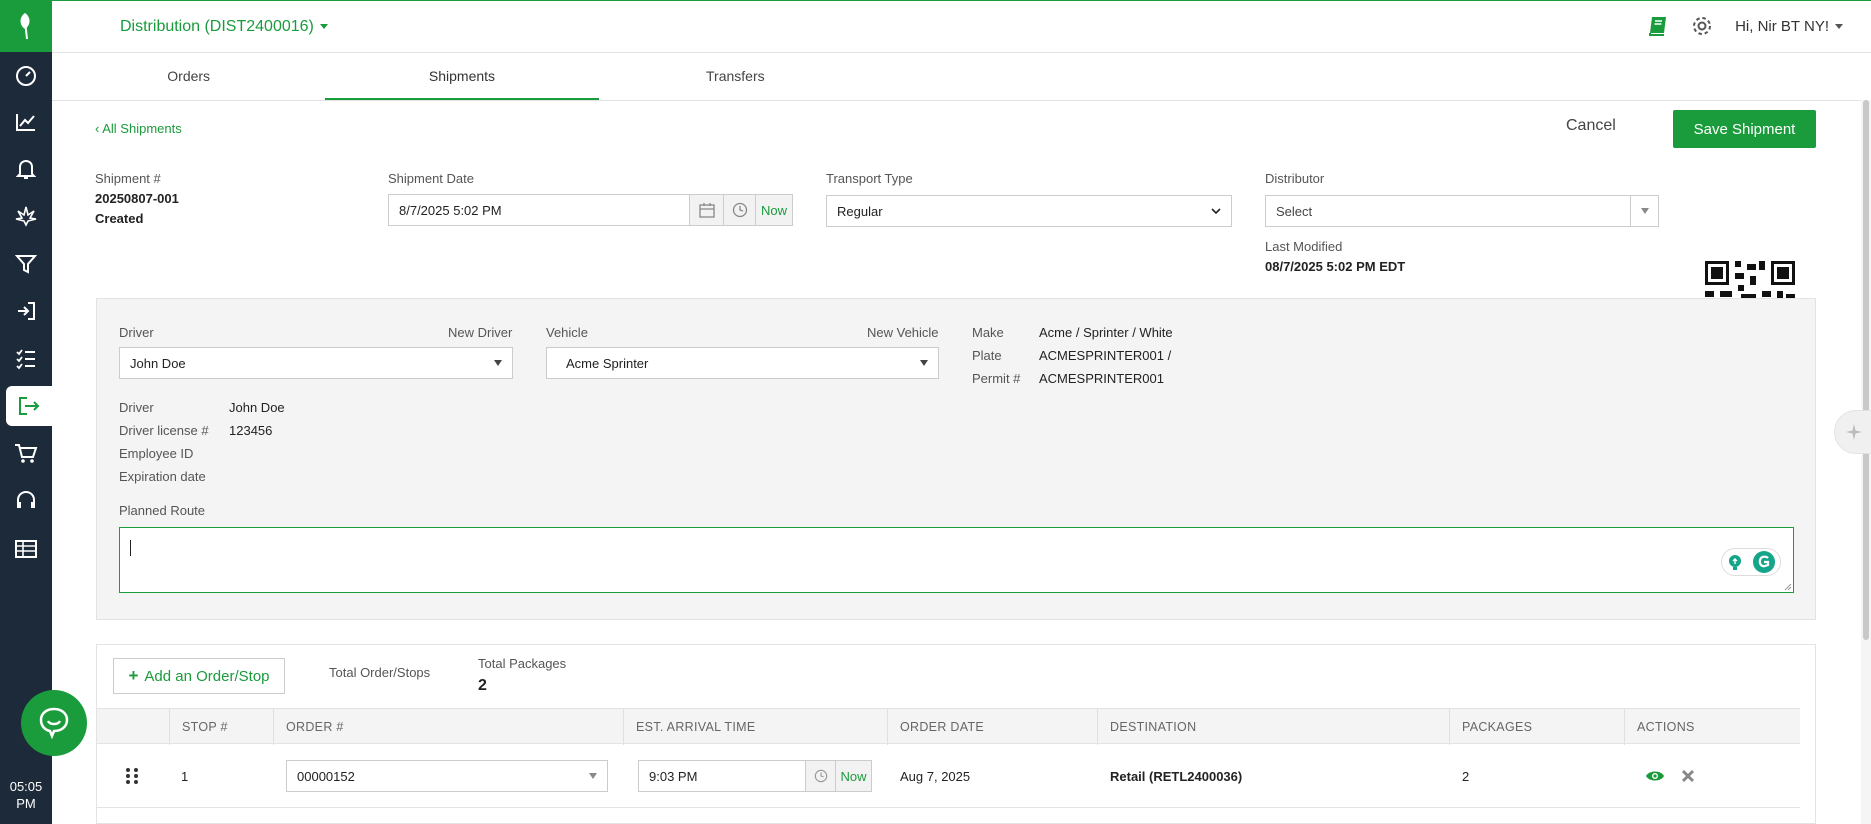 This screenshot has height=824, width=1871. What do you see at coordinates (860, 211) in the screenshot?
I see `transport-type-value: Regular` at bounding box center [860, 211].